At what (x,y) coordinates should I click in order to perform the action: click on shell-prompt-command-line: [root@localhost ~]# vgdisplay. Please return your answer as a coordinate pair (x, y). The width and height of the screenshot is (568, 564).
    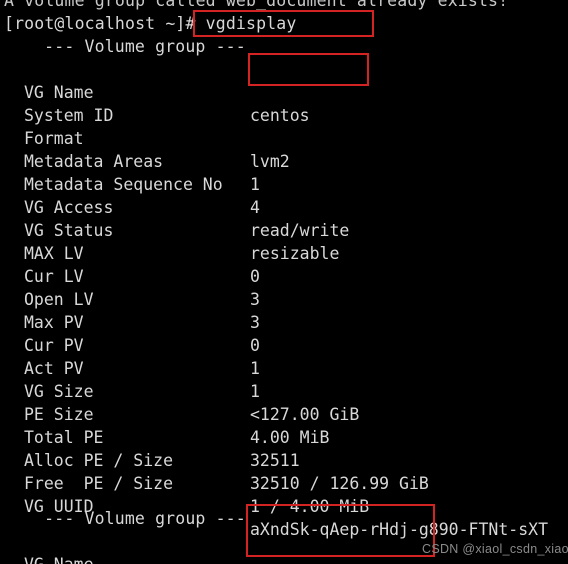
    Looking at the image, I should click on (150, 23).